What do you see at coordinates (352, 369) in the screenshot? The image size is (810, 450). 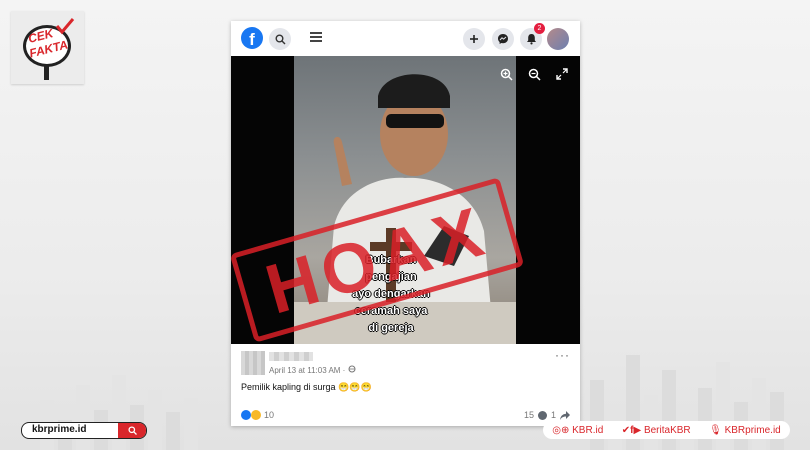 I see `globe-icon` at bounding box center [352, 369].